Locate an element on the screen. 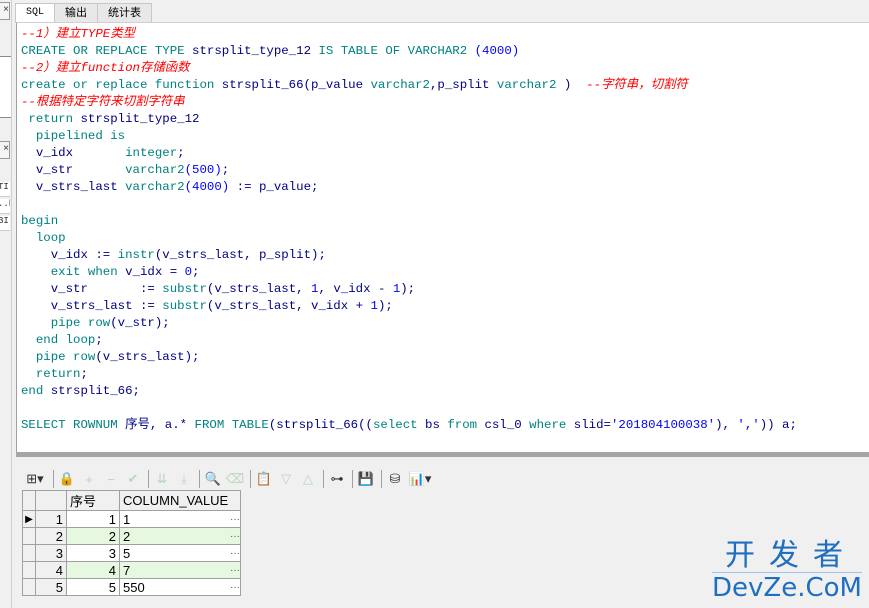 This screenshot has width=869, height=608. cell-seq: 1 is located at coordinates (93, 519).